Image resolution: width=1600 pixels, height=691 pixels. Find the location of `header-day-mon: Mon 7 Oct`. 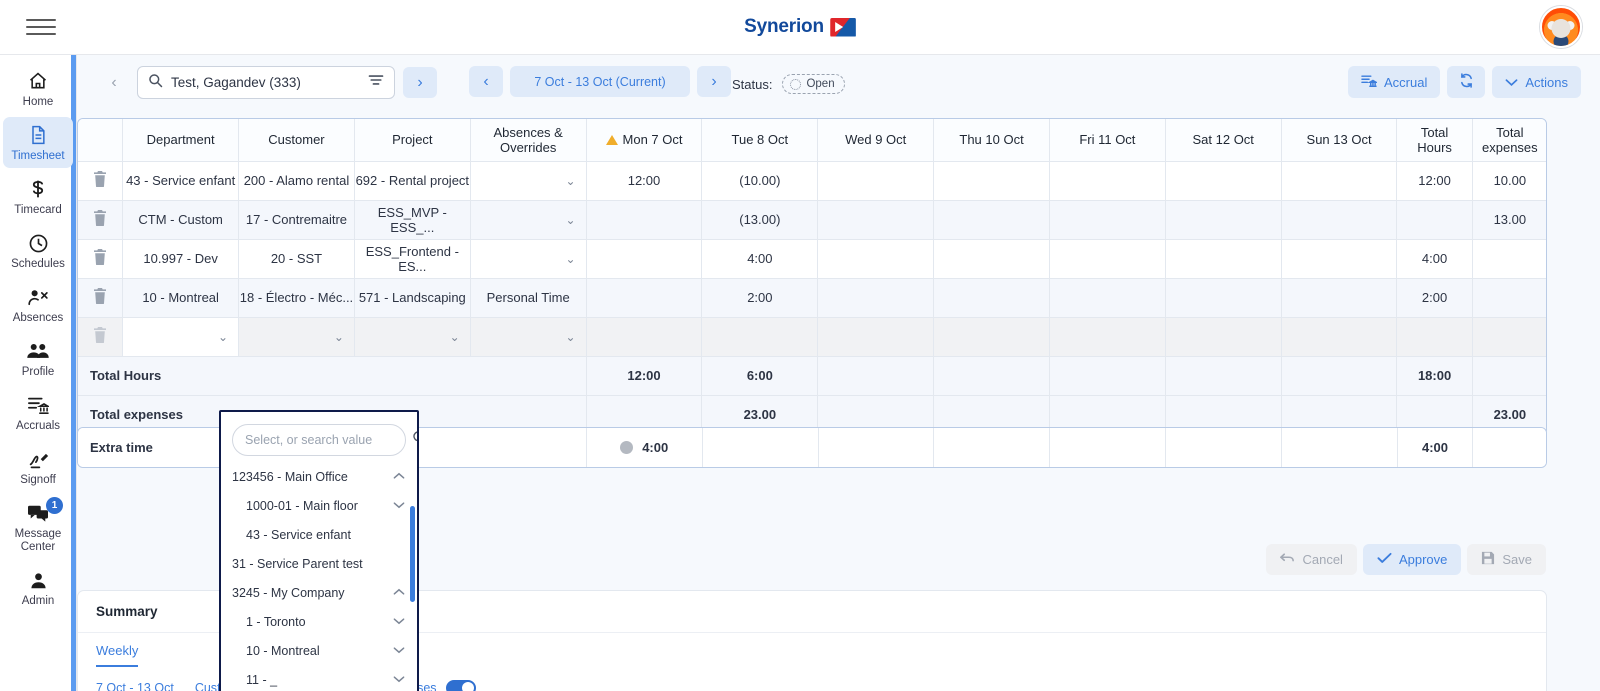

header-day-mon: Mon 7 Oct is located at coordinates (644, 140).